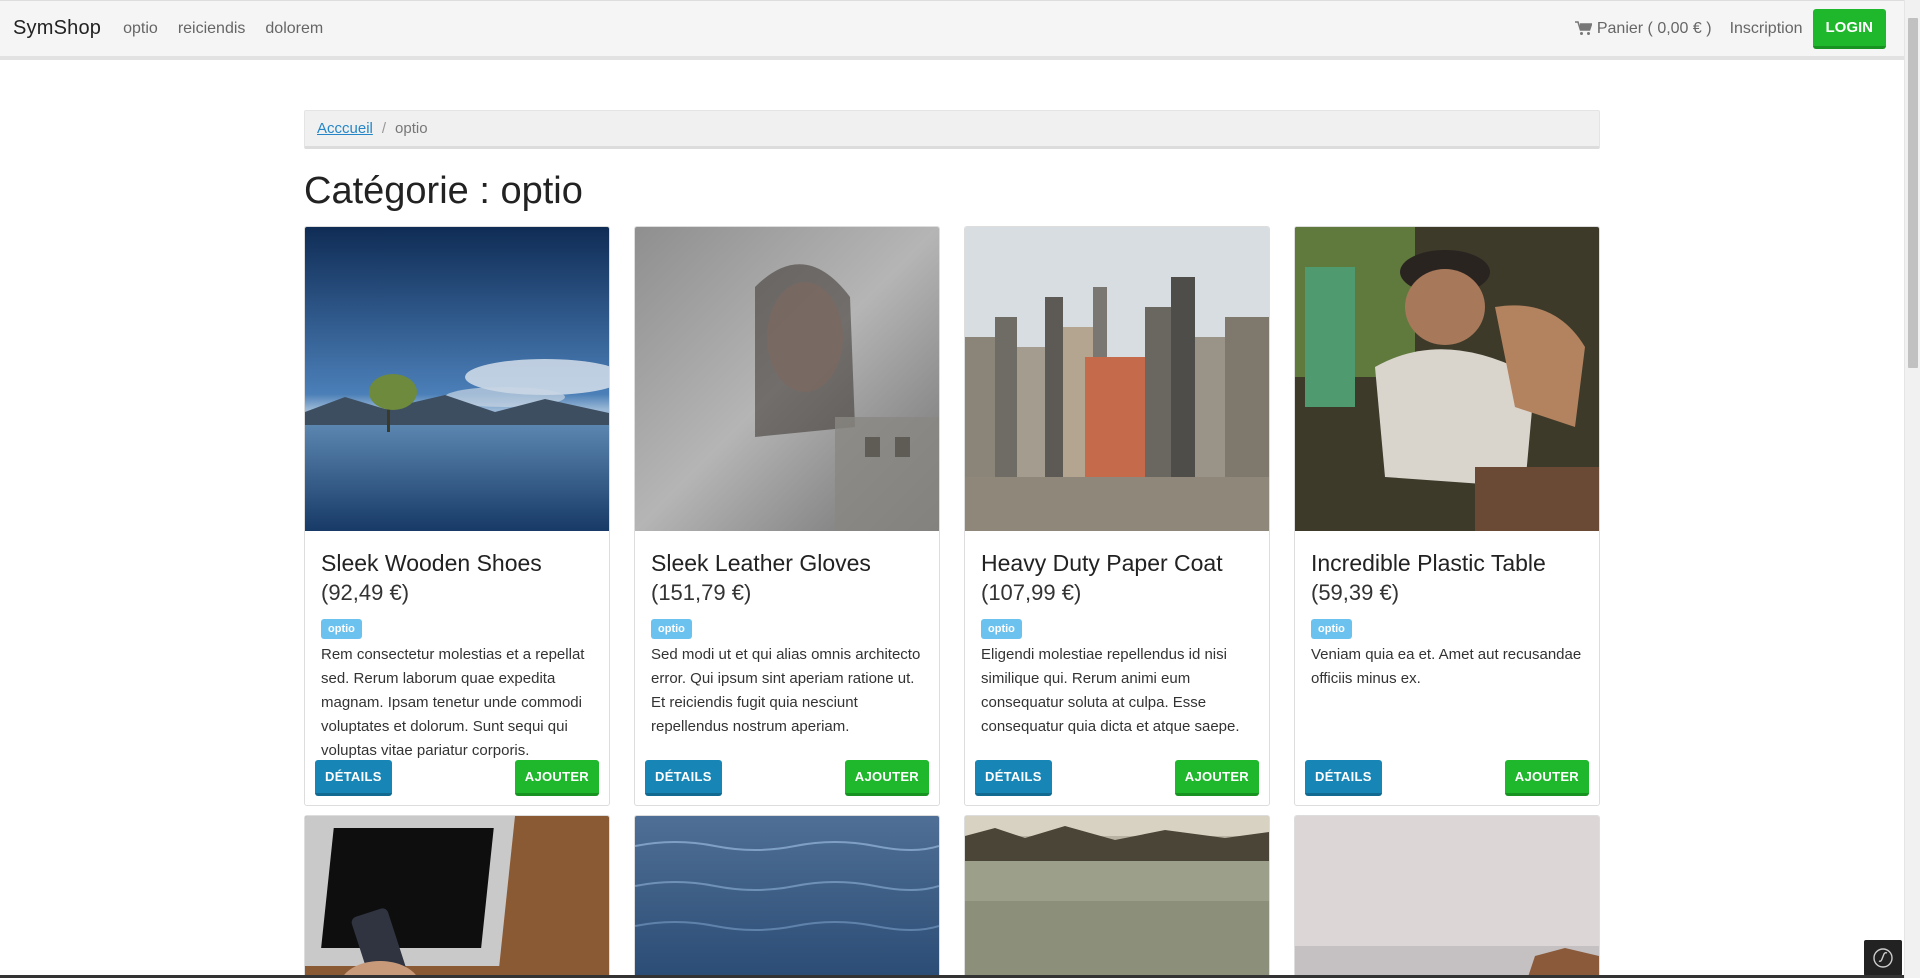 The width and height of the screenshot is (1920, 978). Describe the element at coordinates (457, 379) in the screenshot. I see `product-image-lake-tree` at that location.